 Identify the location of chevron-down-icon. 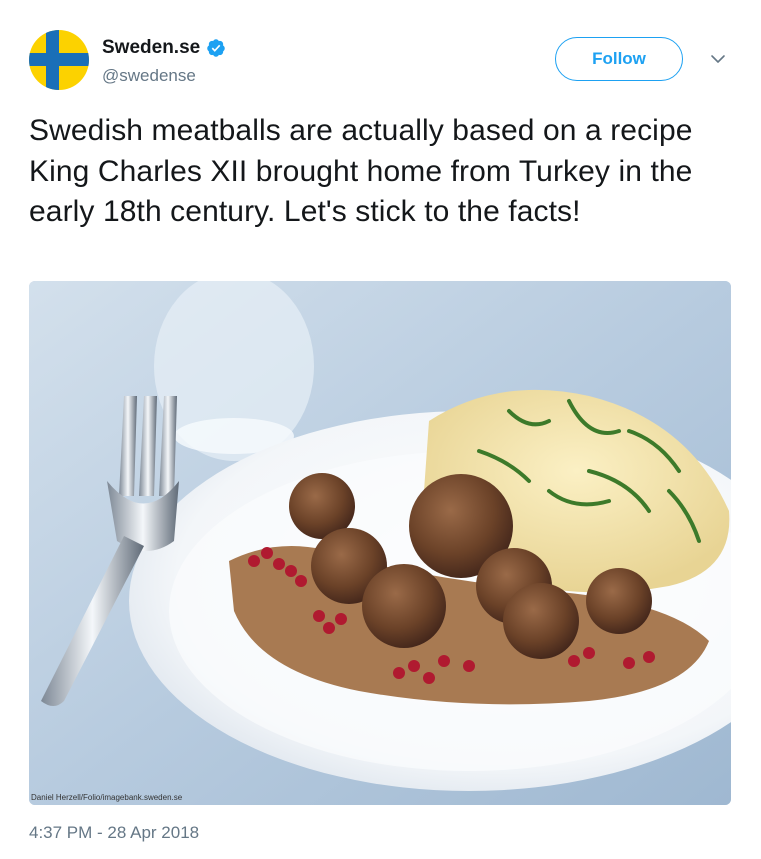
(718, 59).